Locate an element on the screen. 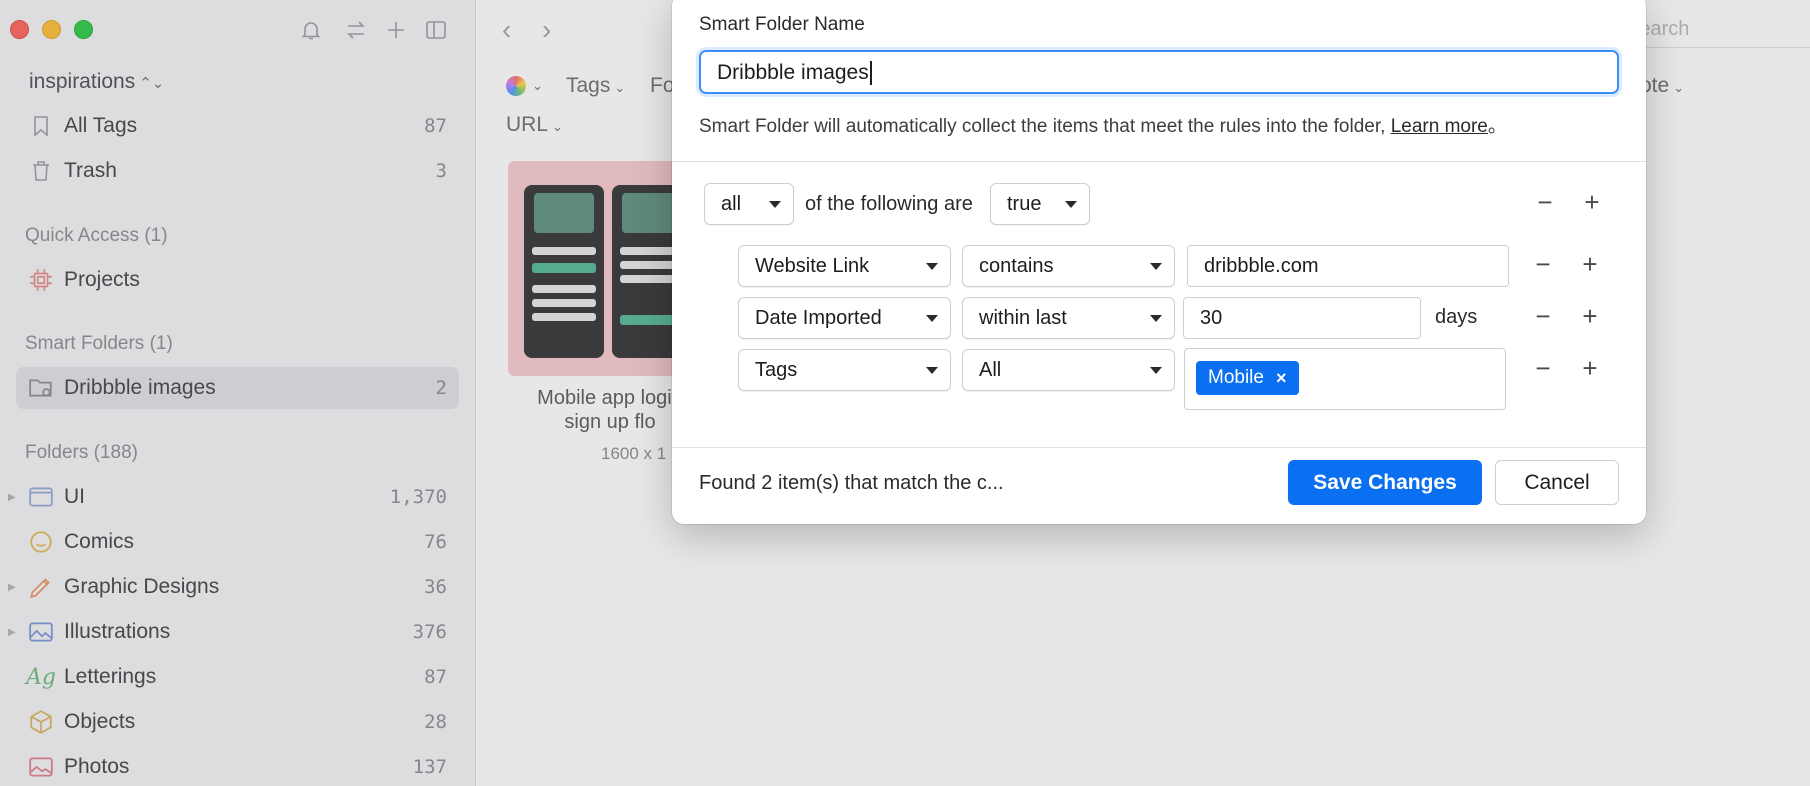 This screenshot has width=1810, height=786. match-mode-value: all is located at coordinates (731, 204).